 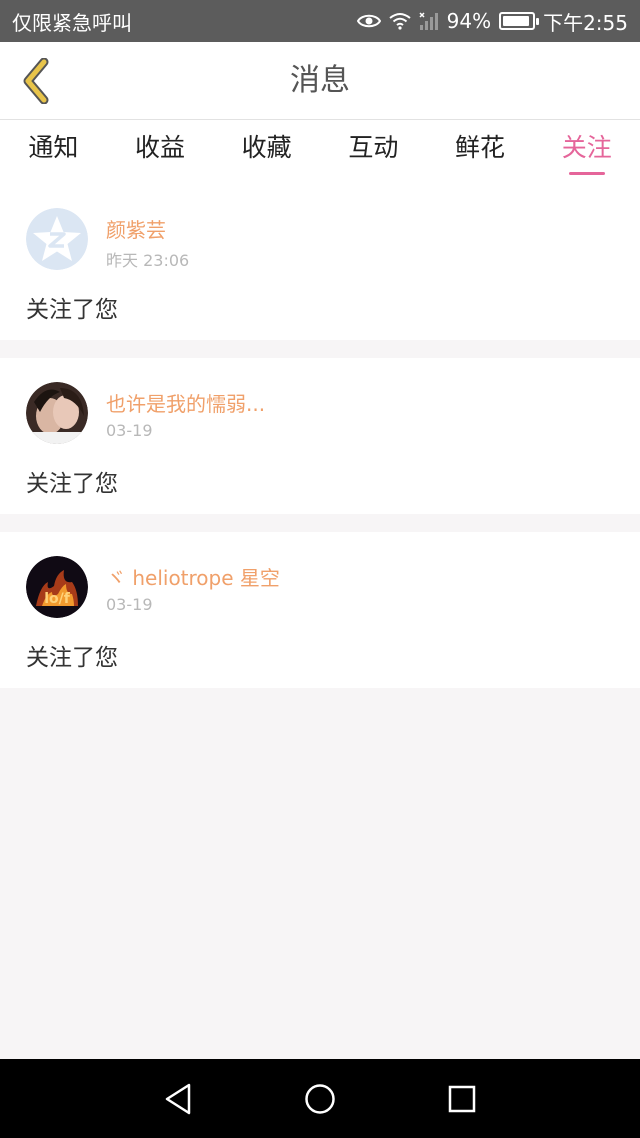 What do you see at coordinates (428, 21) in the screenshot?
I see `signal-icon` at bounding box center [428, 21].